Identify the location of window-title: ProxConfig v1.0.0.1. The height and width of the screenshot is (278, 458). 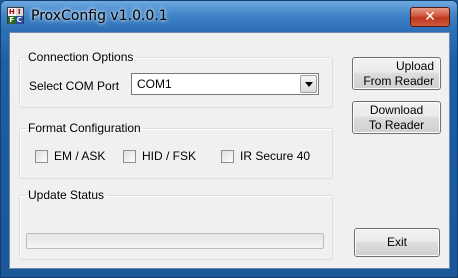
(99, 16).